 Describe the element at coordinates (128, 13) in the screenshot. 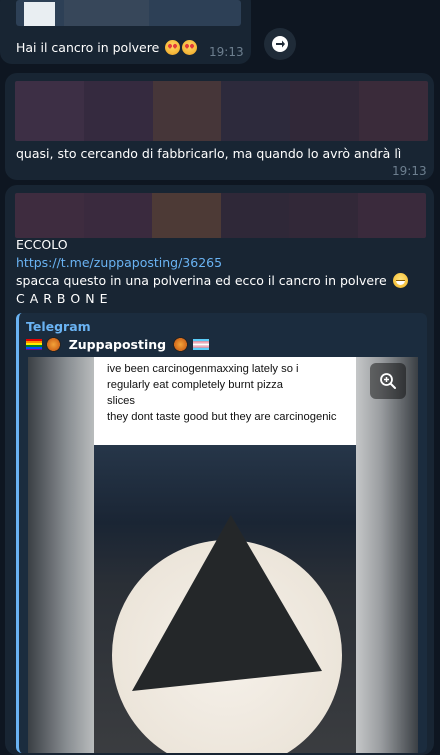

I see `message-1-media-strip` at that location.